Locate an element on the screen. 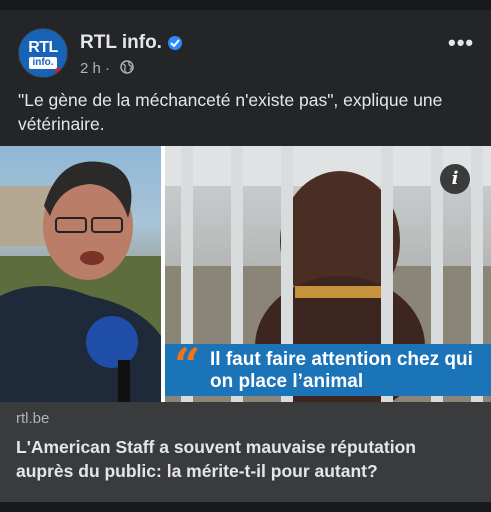 Image resolution: width=491 pixels, height=512 pixels. avatar-red-dot is located at coordinates (58, 71).